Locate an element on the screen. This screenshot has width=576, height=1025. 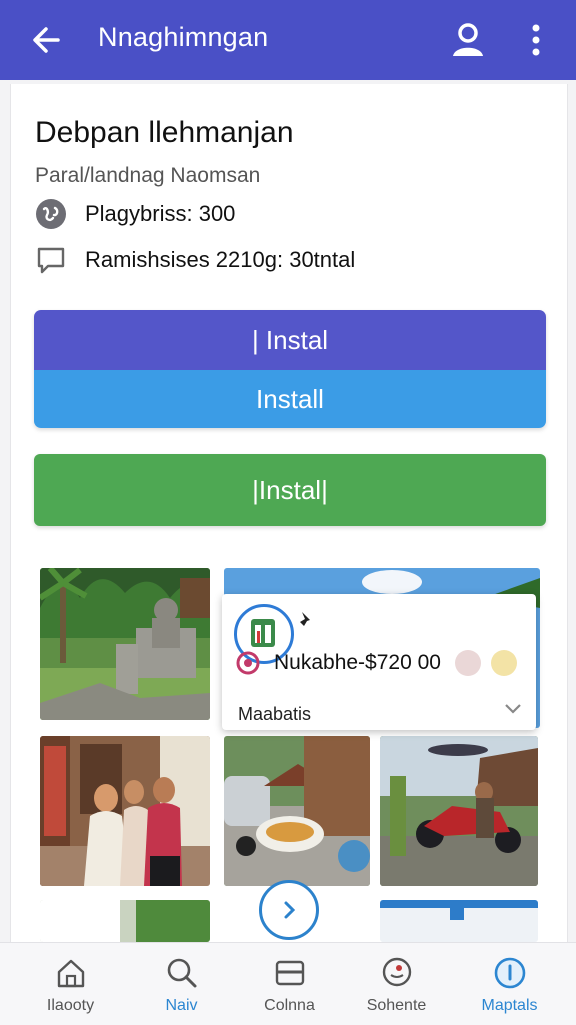
card-icon is located at coordinates (290, 973).